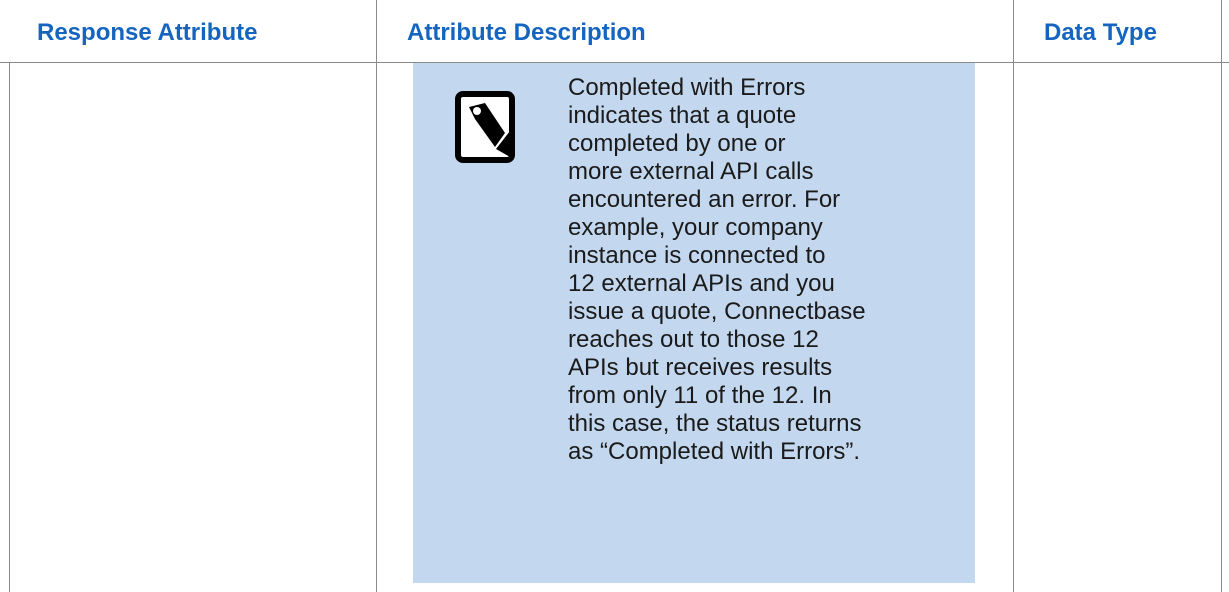 Image resolution: width=1229 pixels, height=592 pixels. What do you see at coordinates (147, 32) in the screenshot?
I see `header-response-attribute: Response Attribute` at bounding box center [147, 32].